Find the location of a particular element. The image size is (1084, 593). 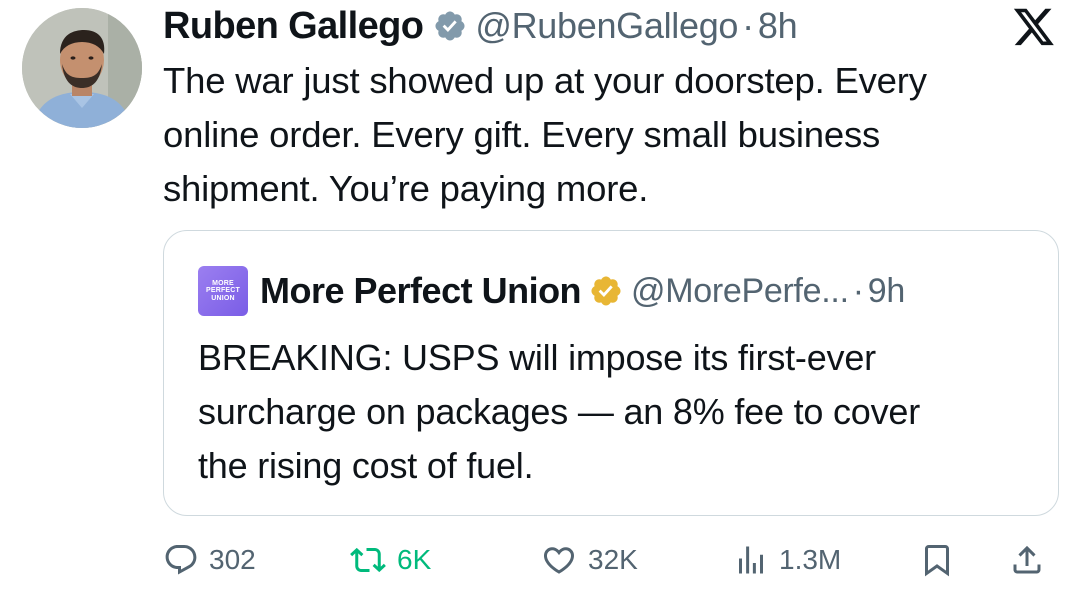

quoted-author-avatar: MORE PERFECT UNION is located at coordinates (223, 291).